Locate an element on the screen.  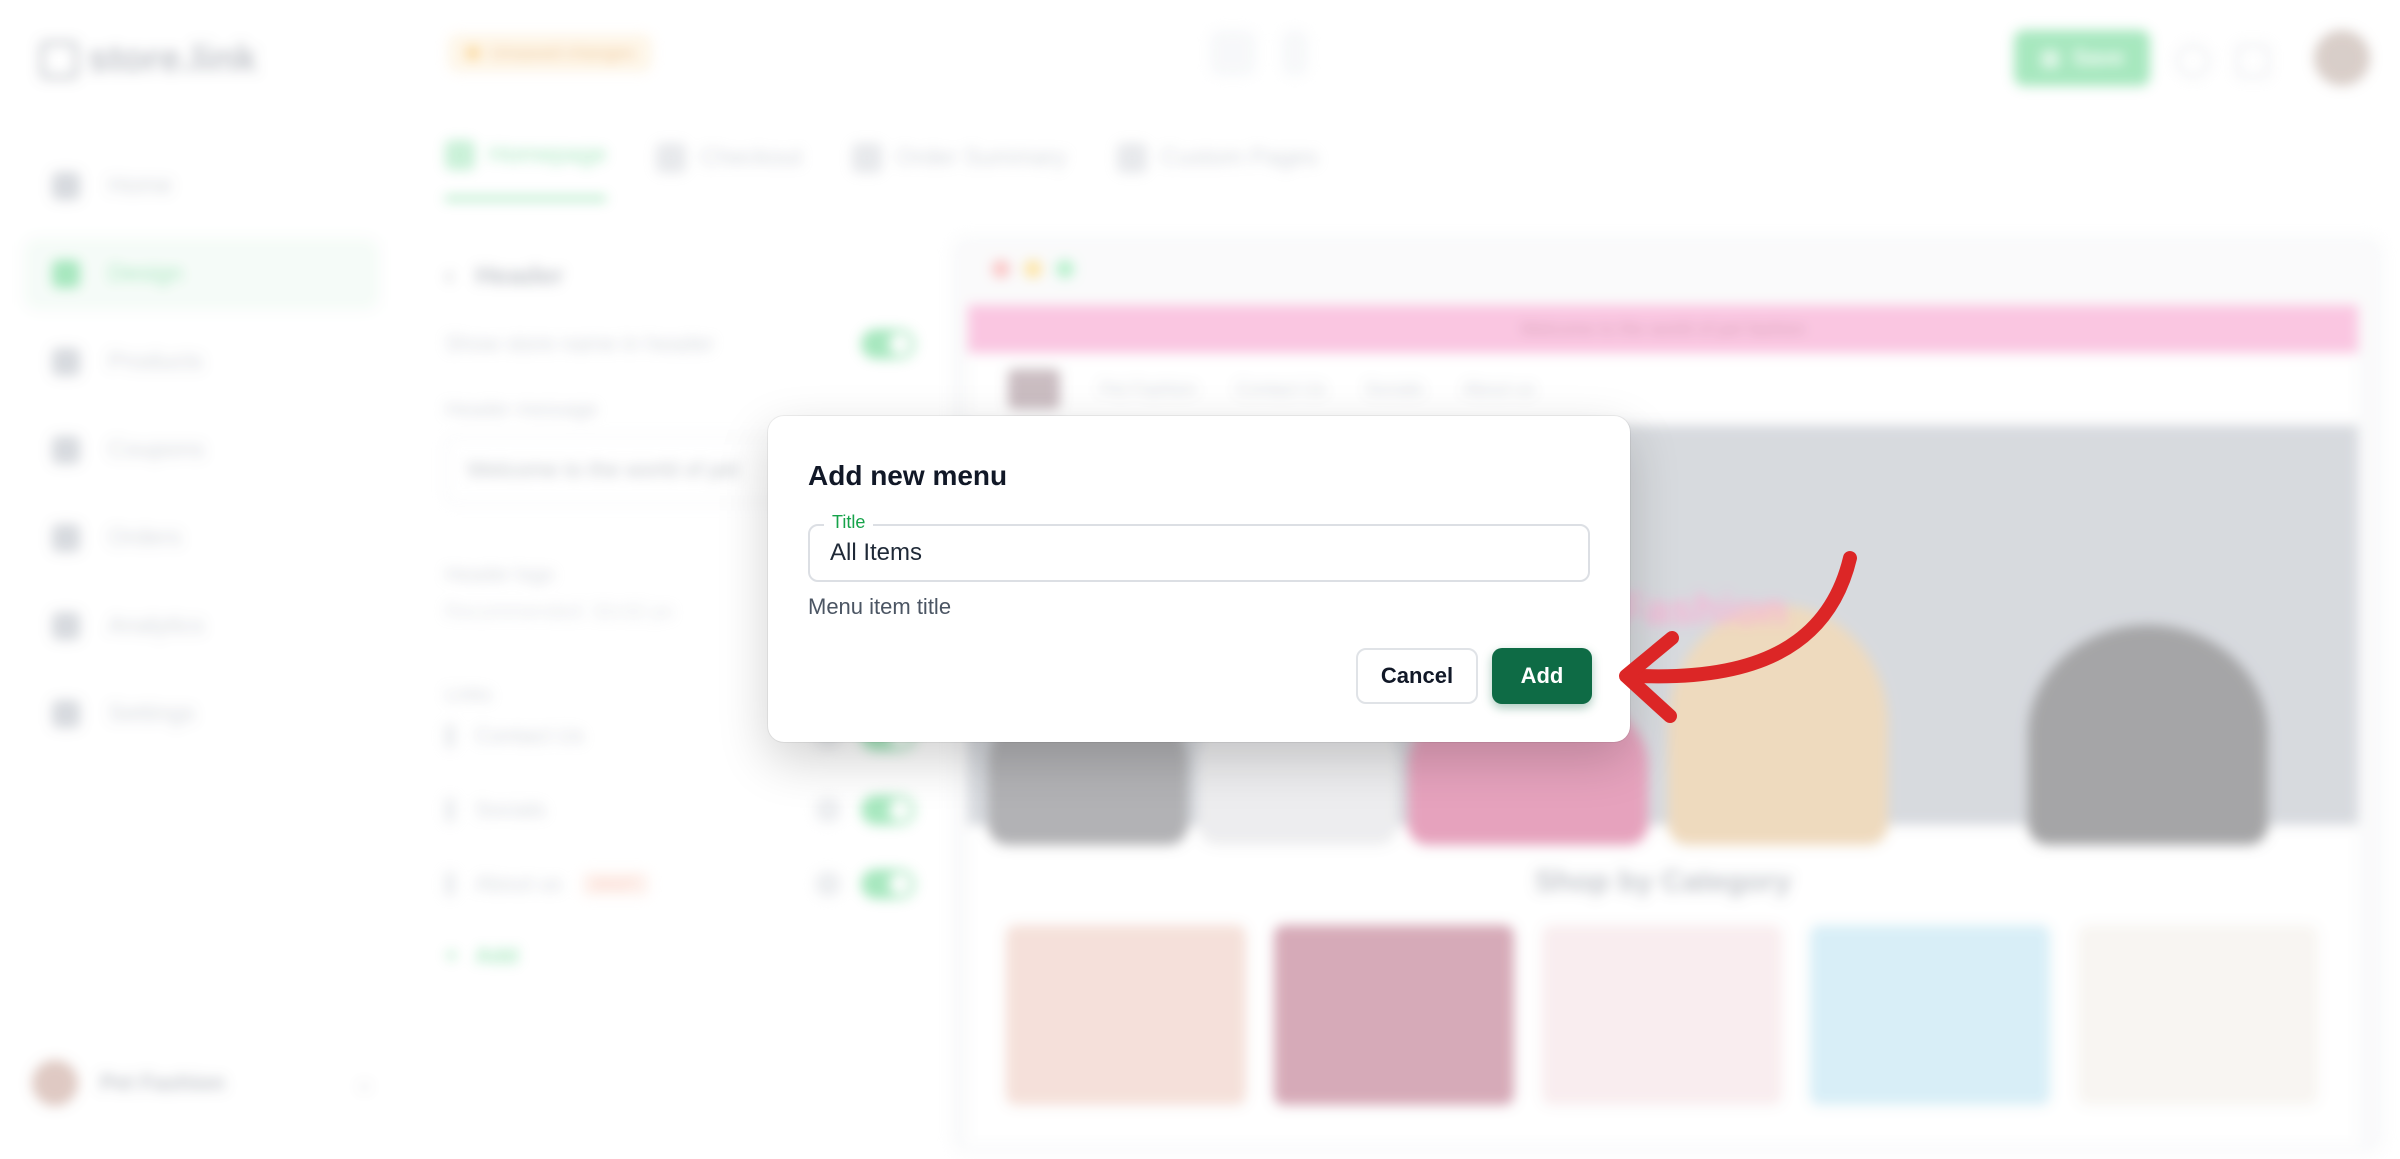
title-field: Title is located at coordinates (1199, 547).